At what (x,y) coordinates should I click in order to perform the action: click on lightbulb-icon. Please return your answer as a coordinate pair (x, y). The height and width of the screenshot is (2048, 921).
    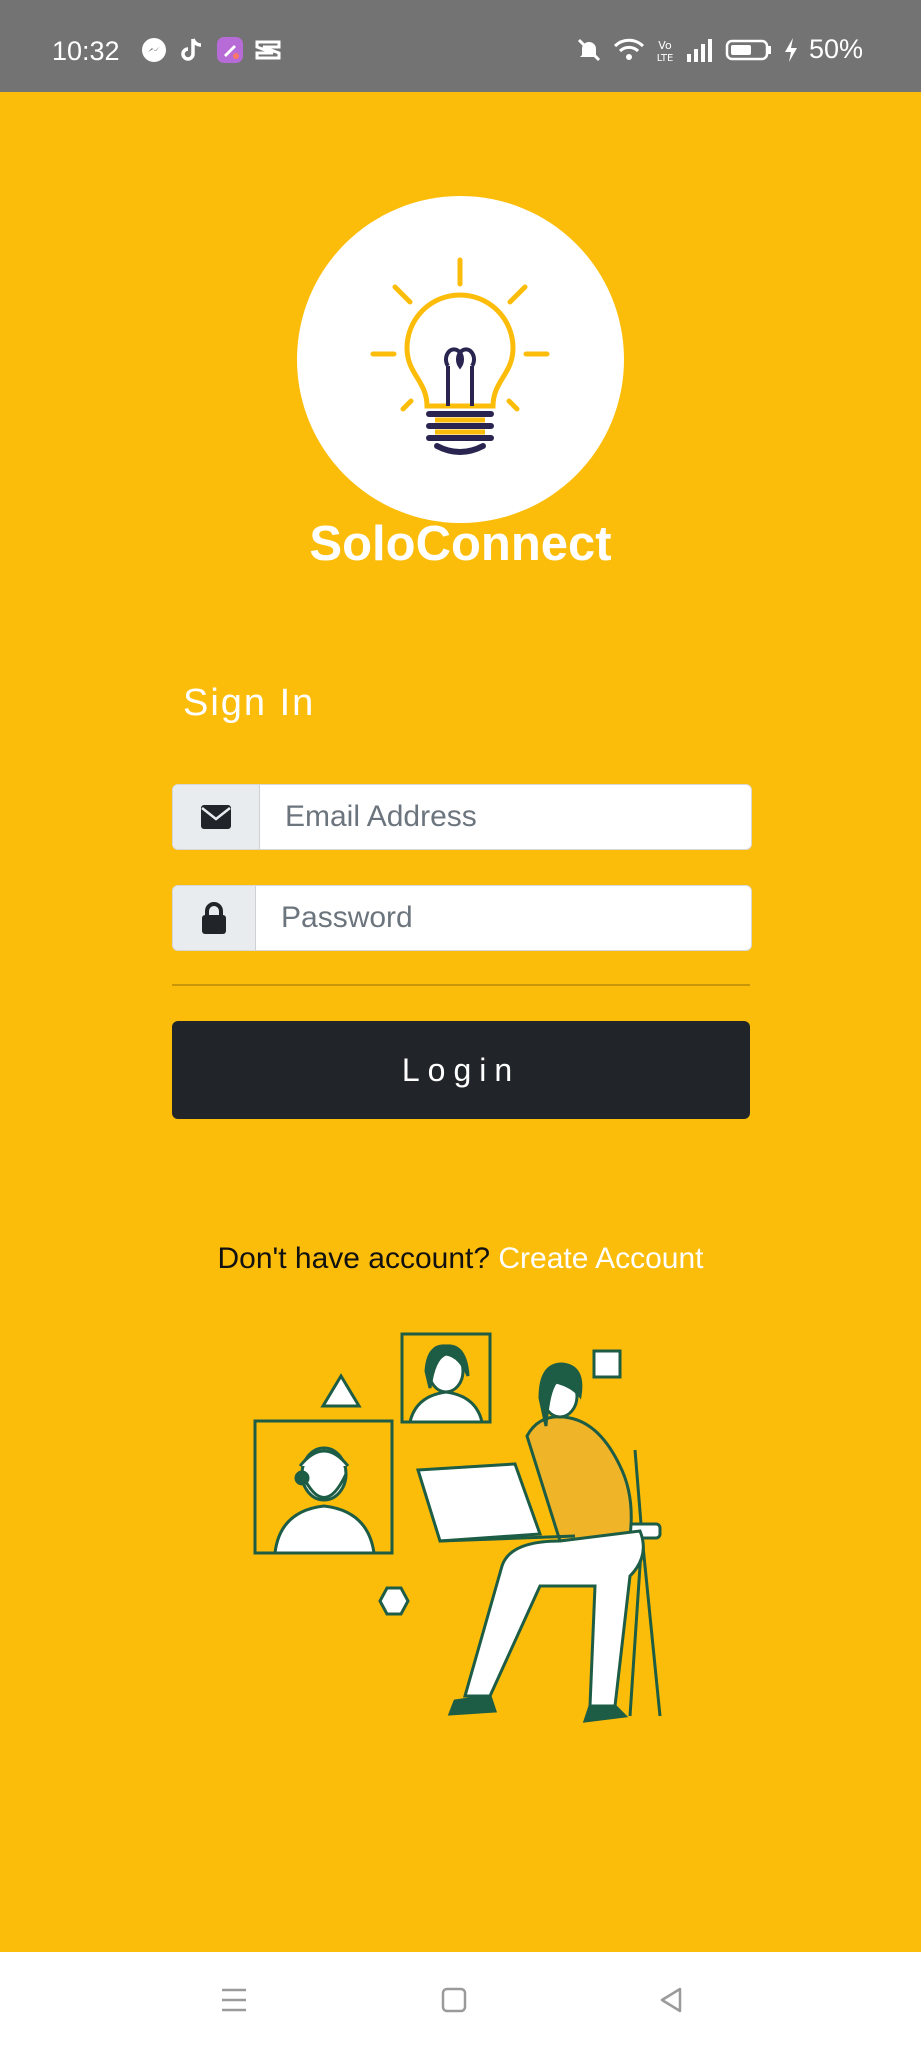
    Looking at the image, I should click on (460, 356).